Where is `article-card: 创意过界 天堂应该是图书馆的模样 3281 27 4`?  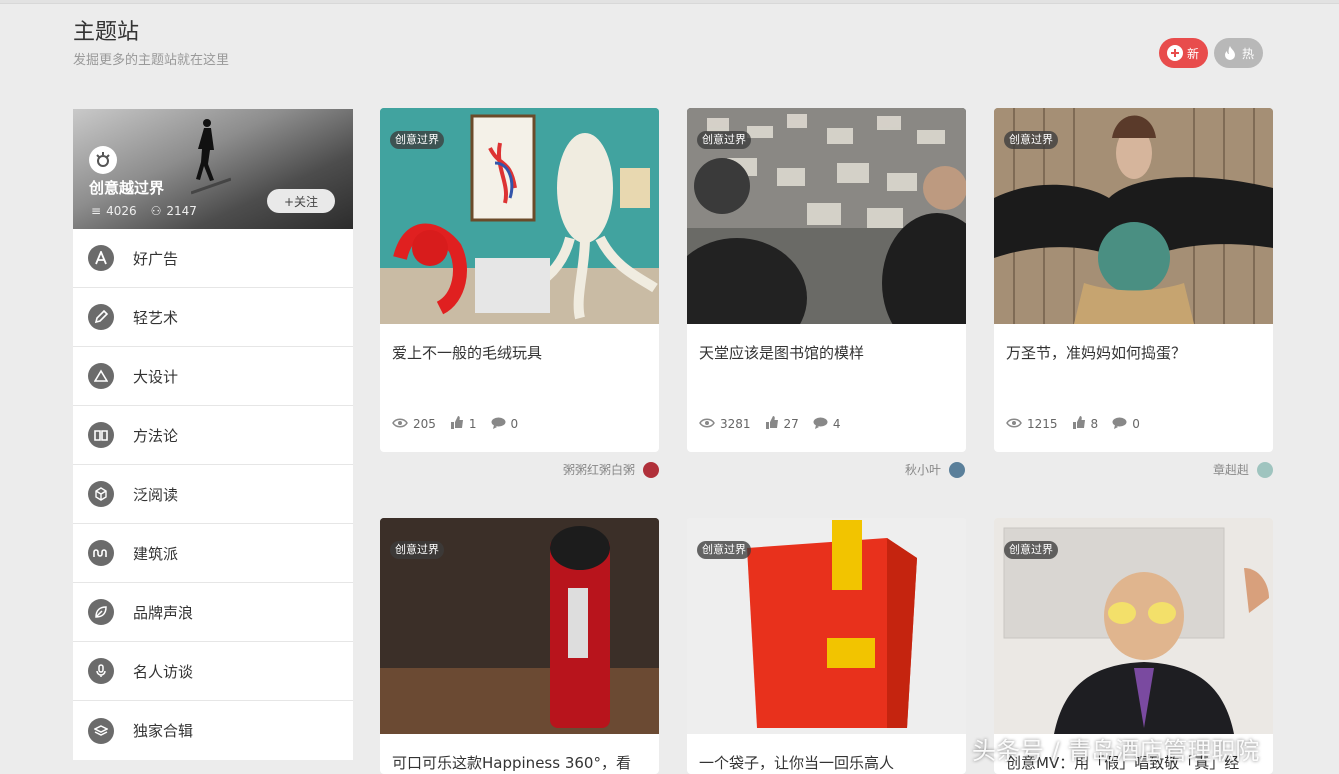 article-card: 创意过界 天堂应该是图书馆的模样 3281 27 4 is located at coordinates (826, 280).